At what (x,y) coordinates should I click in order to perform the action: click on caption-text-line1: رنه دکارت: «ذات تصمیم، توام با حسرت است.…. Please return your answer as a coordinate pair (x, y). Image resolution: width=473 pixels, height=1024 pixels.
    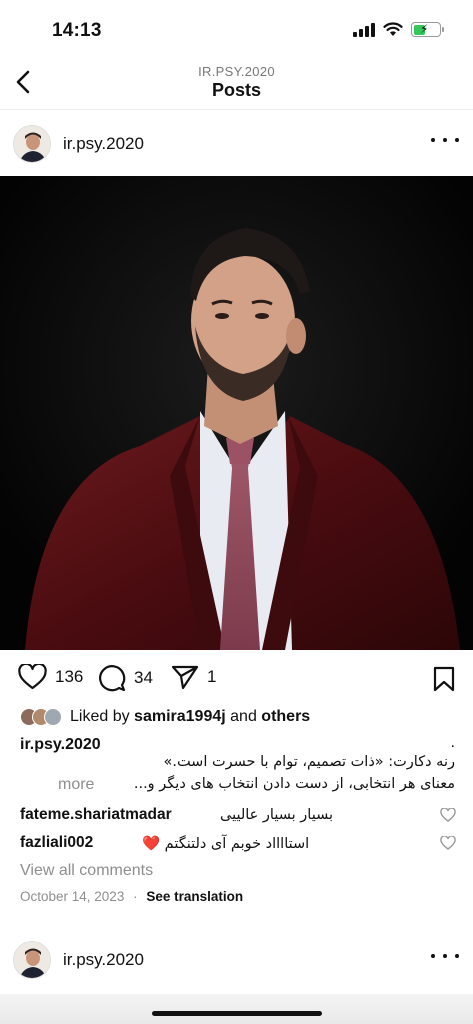
    Looking at the image, I should click on (309, 762).